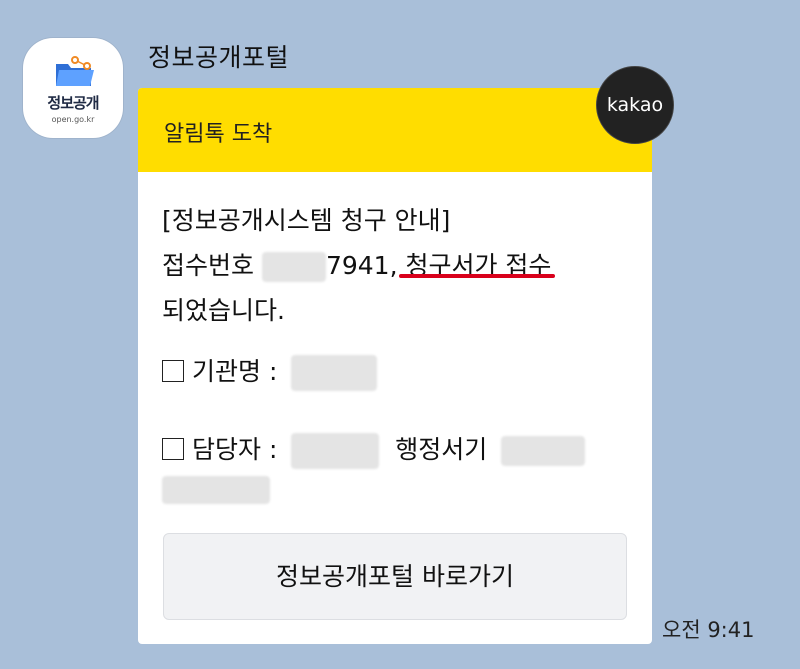 The image size is (800, 669). What do you see at coordinates (334, 373) in the screenshot?
I see `redacted-agency` at bounding box center [334, 373].